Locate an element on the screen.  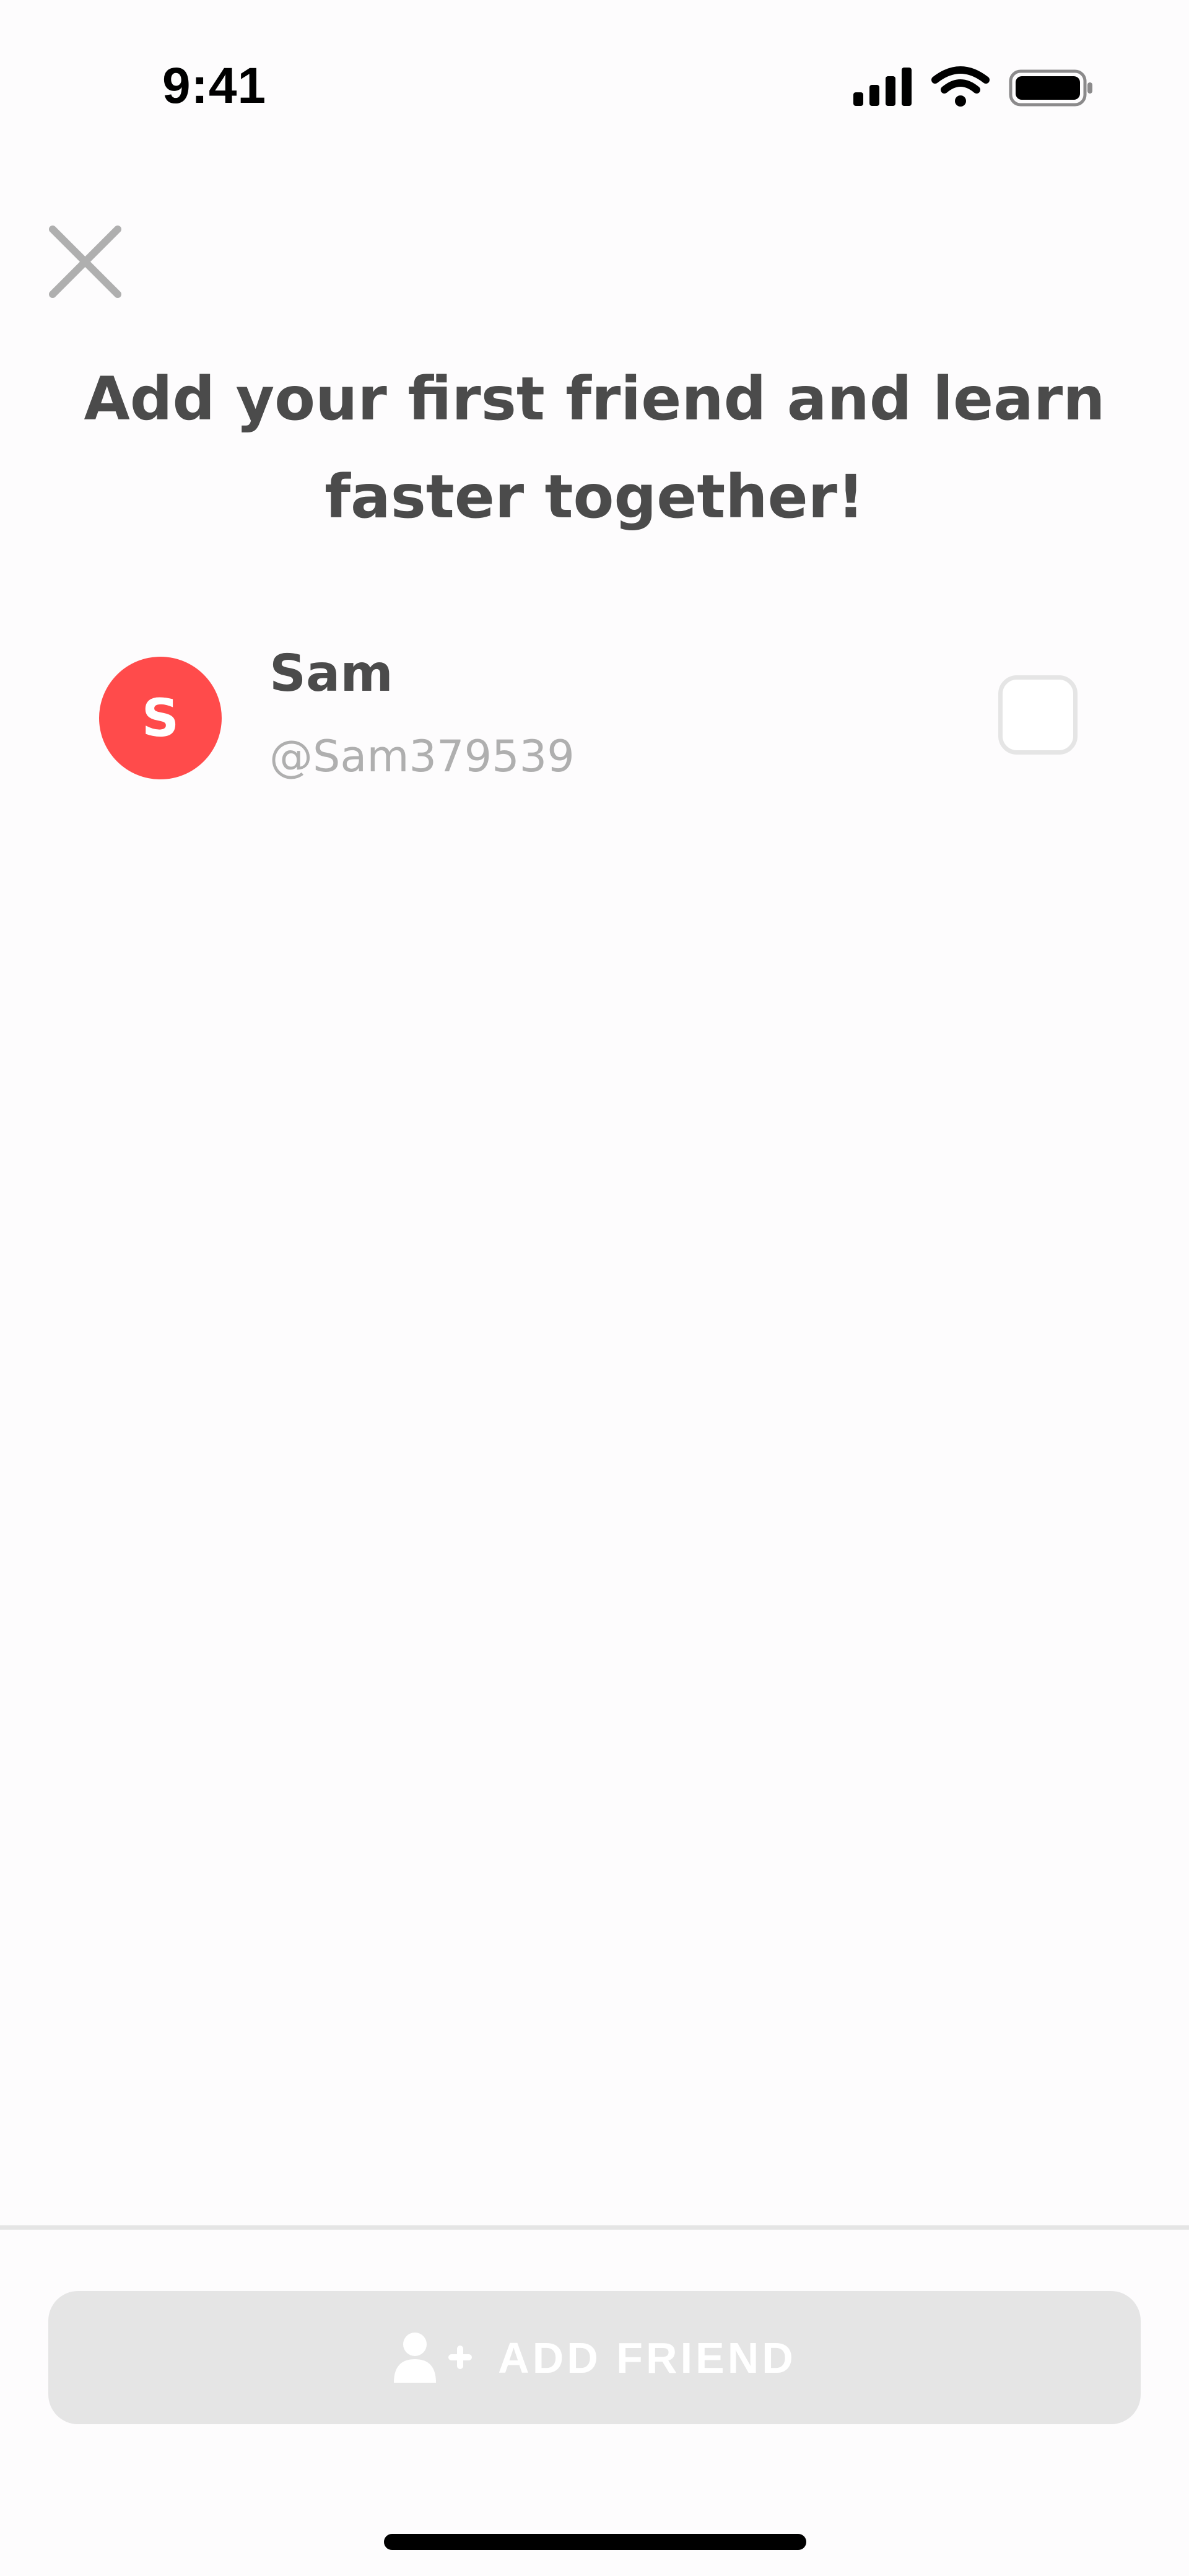
add-friend-label: ADD FRIEND is located at coordinates (647, 2357).